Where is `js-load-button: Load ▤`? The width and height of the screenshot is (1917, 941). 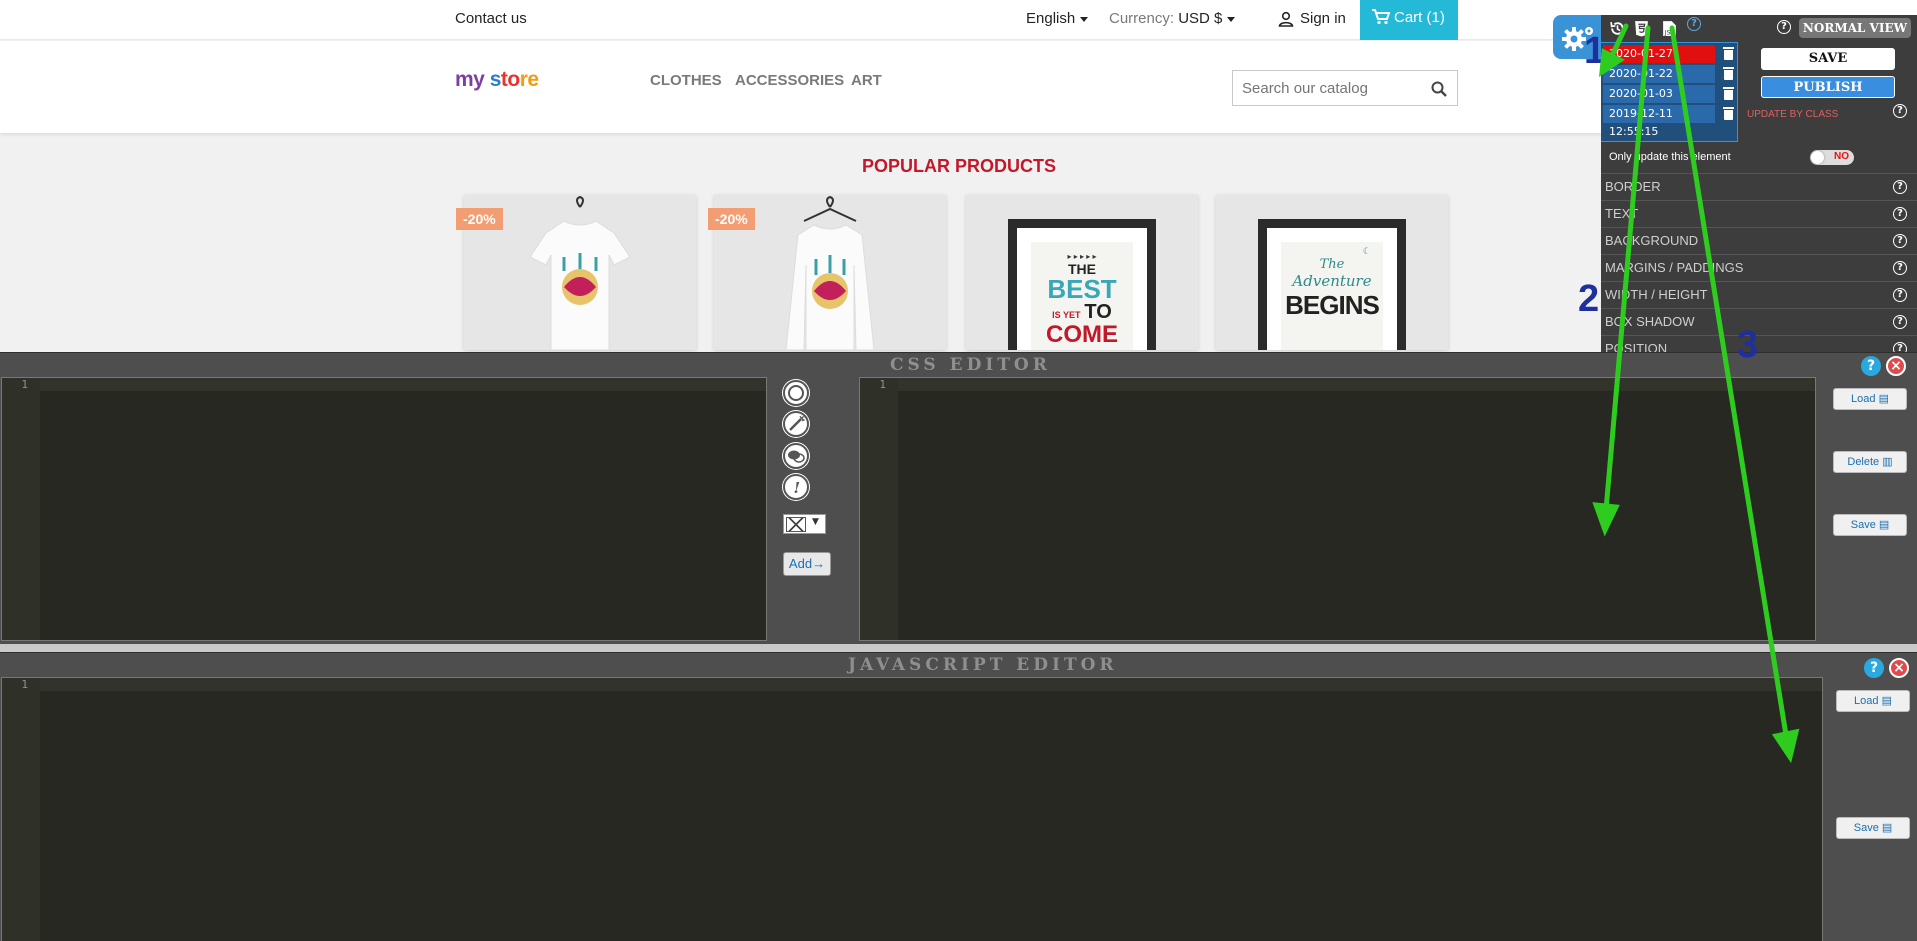 js-load-button: Load ▤ is located at coordinates (1873, 701).